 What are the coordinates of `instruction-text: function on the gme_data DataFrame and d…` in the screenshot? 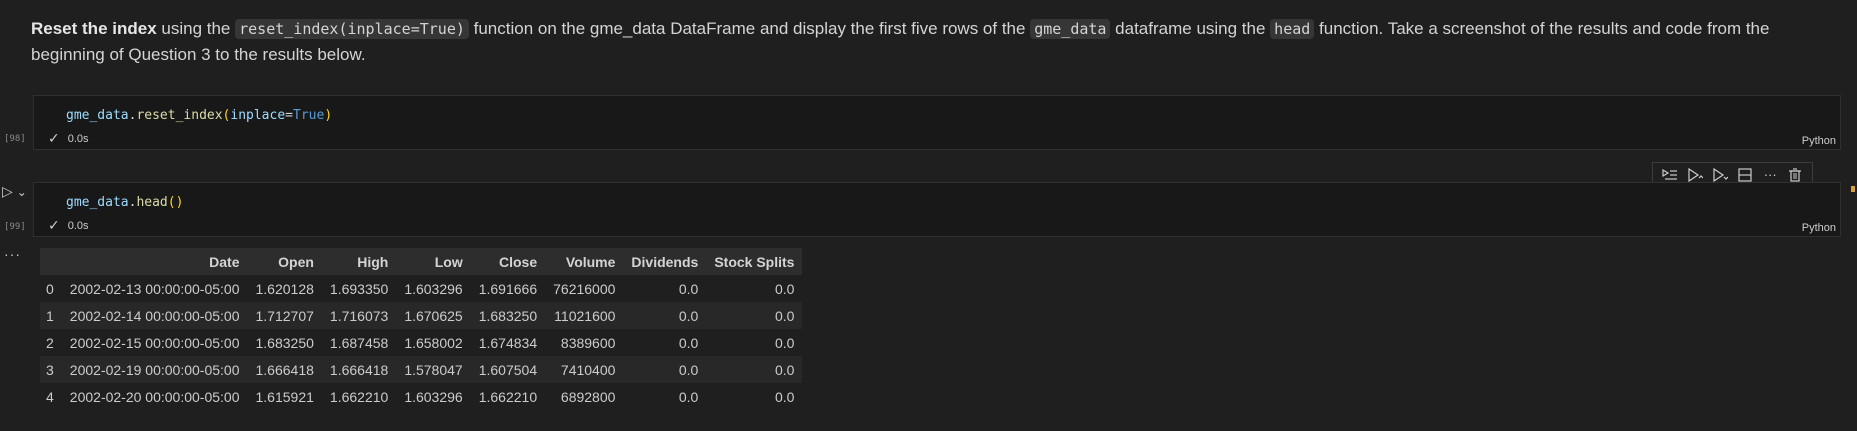 It's located at (749, 28).